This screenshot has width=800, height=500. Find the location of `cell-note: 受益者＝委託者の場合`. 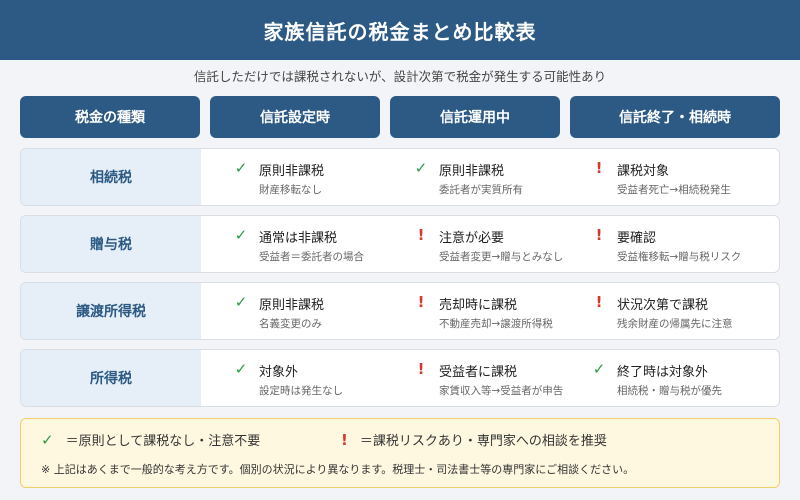

cell-note: 受益者＝委託者の場合 is located at coordinates (311, 257).